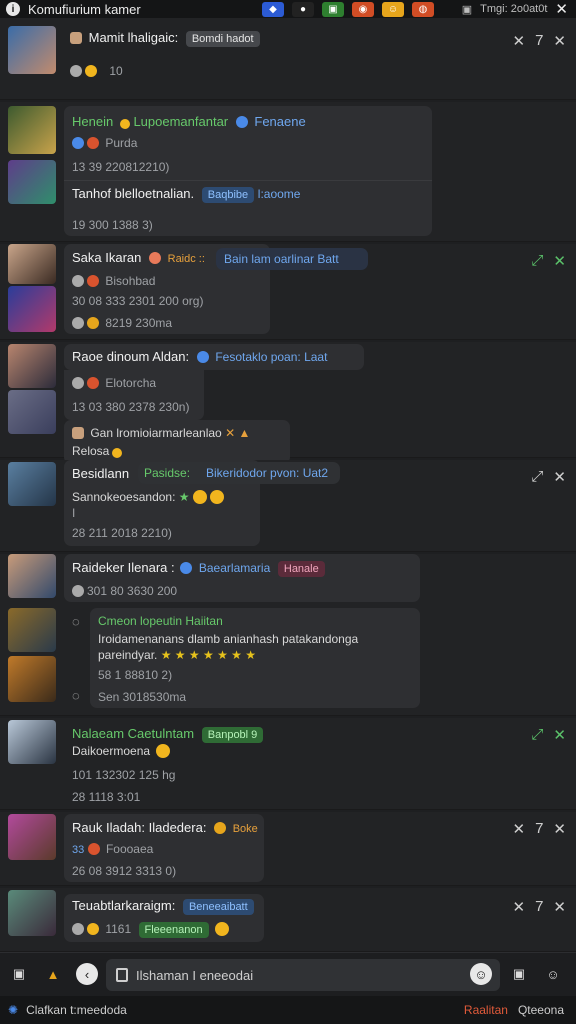 This screenshot has width=576, height=1024. What do you see at coordinates (333, 9) in the screenshot?
I see `green-app-icon: ▣` at bounding box center [333, 9].